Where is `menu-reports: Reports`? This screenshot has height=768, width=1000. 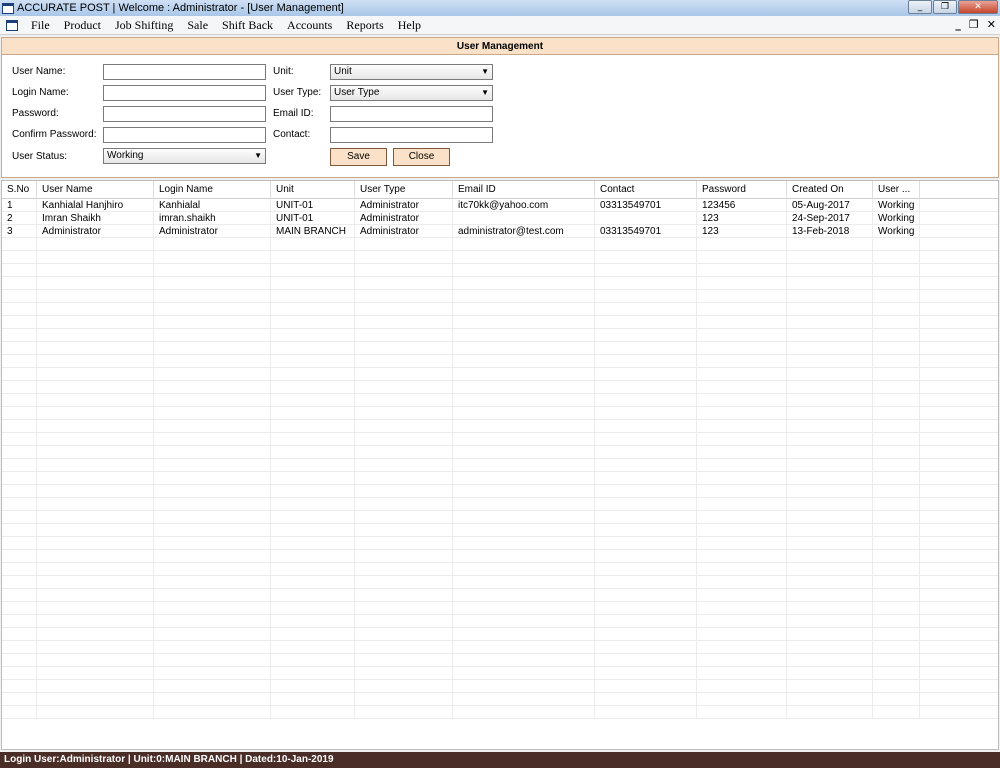 menu-reports: Reports is located at coordinates (364, 25).